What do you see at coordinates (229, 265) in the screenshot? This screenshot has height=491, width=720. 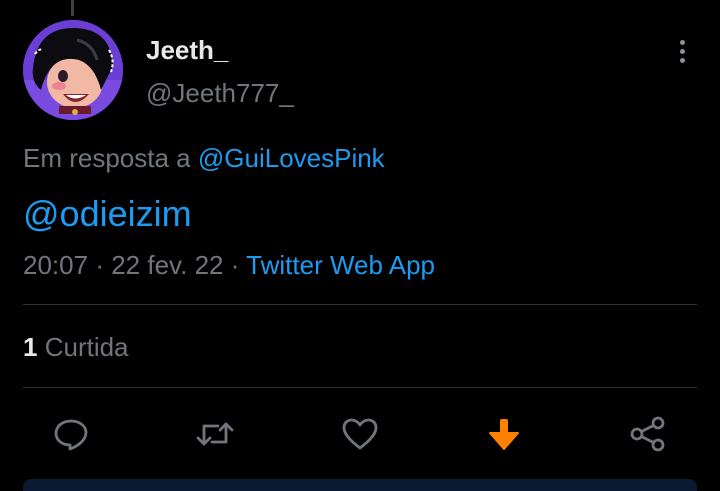 I see `tweet-metadata: 20:07 · 22 fev. 22 · Twitter Web App` at bounding box center [229, 265].